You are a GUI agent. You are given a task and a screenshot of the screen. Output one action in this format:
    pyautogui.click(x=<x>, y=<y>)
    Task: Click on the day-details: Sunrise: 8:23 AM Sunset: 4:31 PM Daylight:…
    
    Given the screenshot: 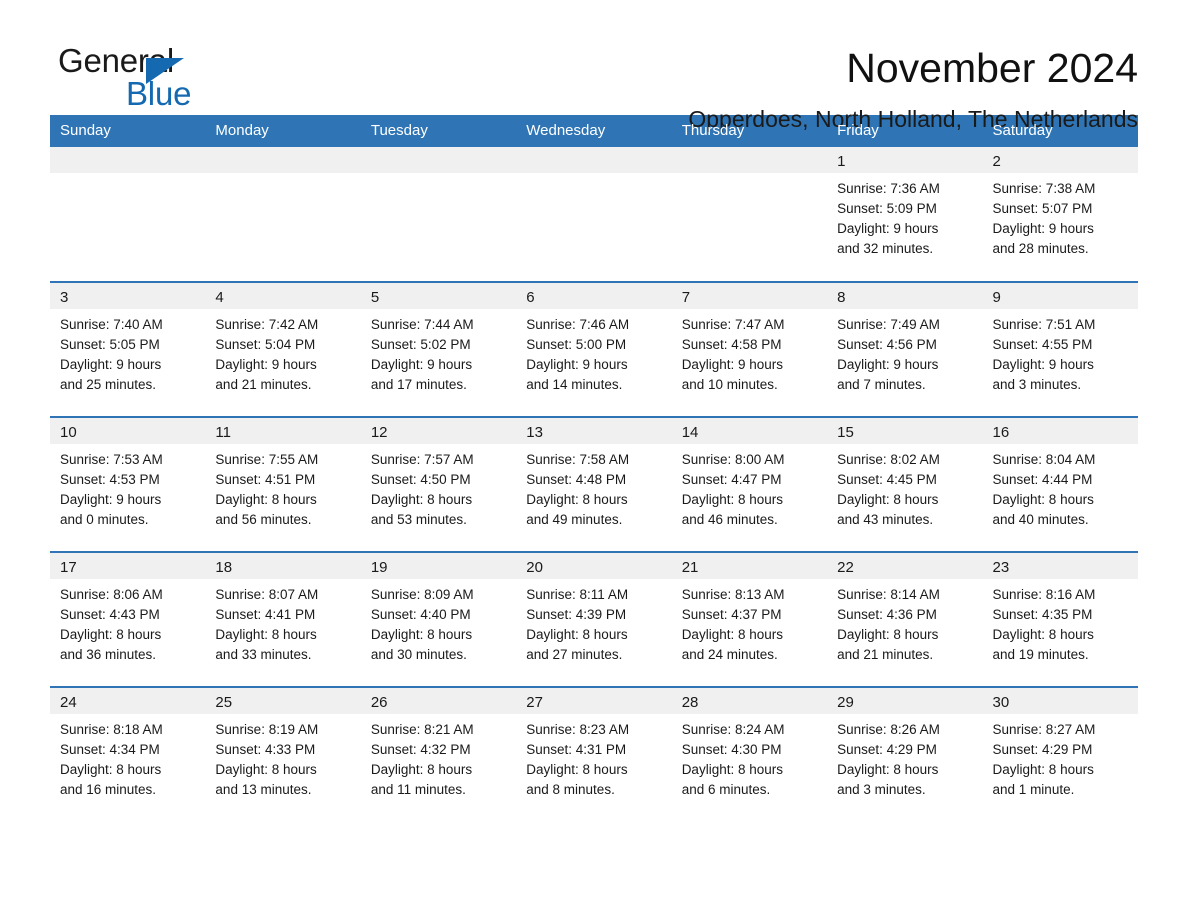 What is the action you would take?
    pyautogui.click(x=593, y=757)
    